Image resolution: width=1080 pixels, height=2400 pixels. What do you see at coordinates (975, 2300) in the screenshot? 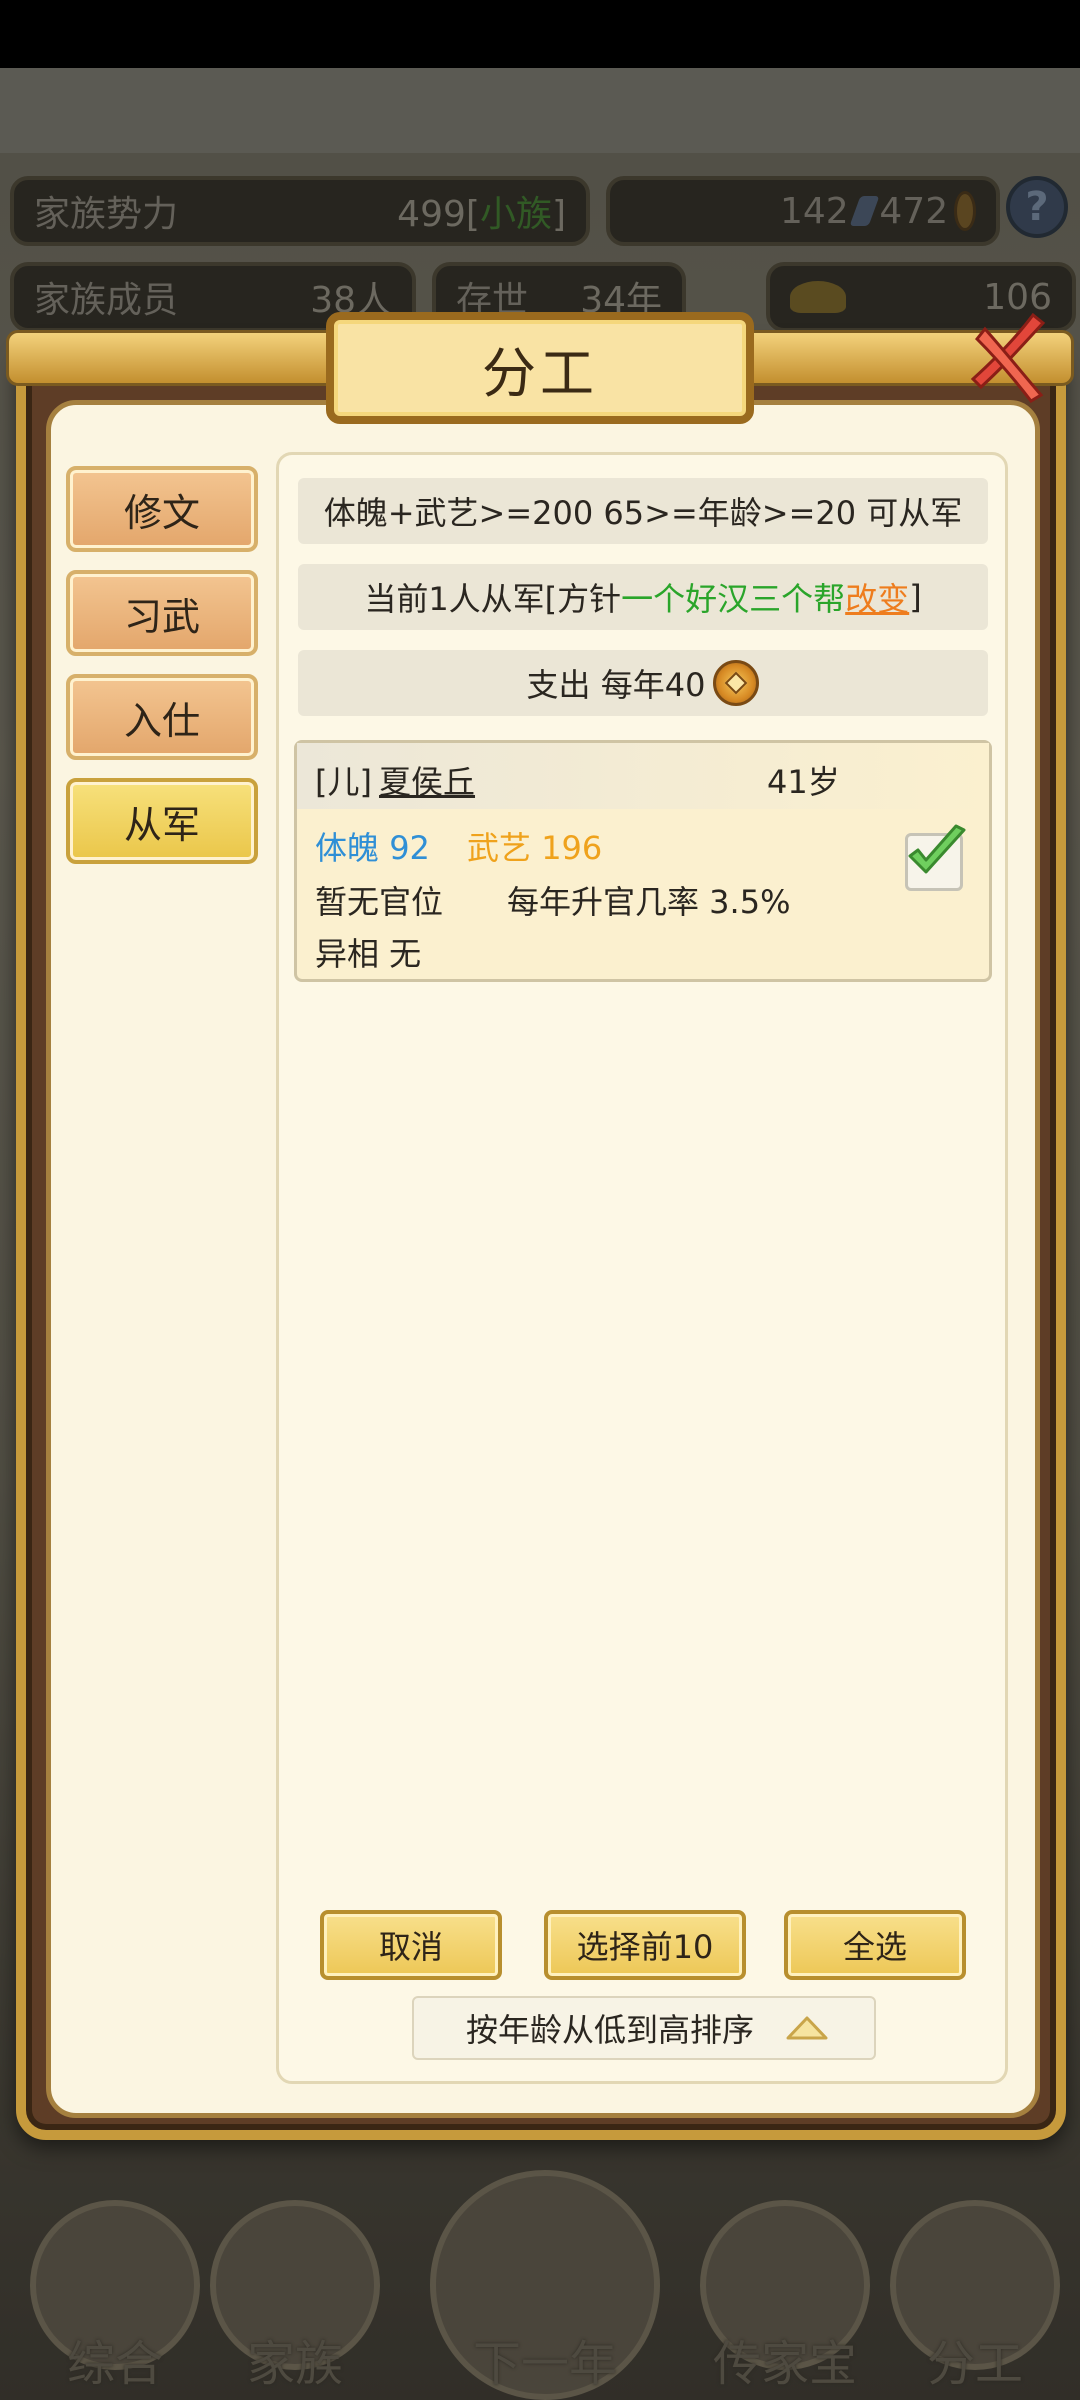
I see `nav-division: 分工` at bounding box center [975, 2300].